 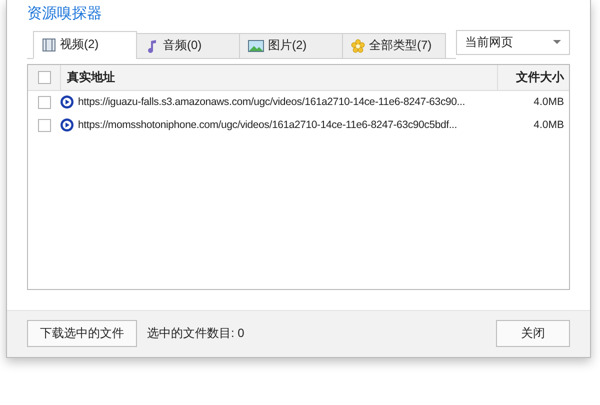 I want to click on scope-dropdown: 当前网页, so click(x=513, y=42).